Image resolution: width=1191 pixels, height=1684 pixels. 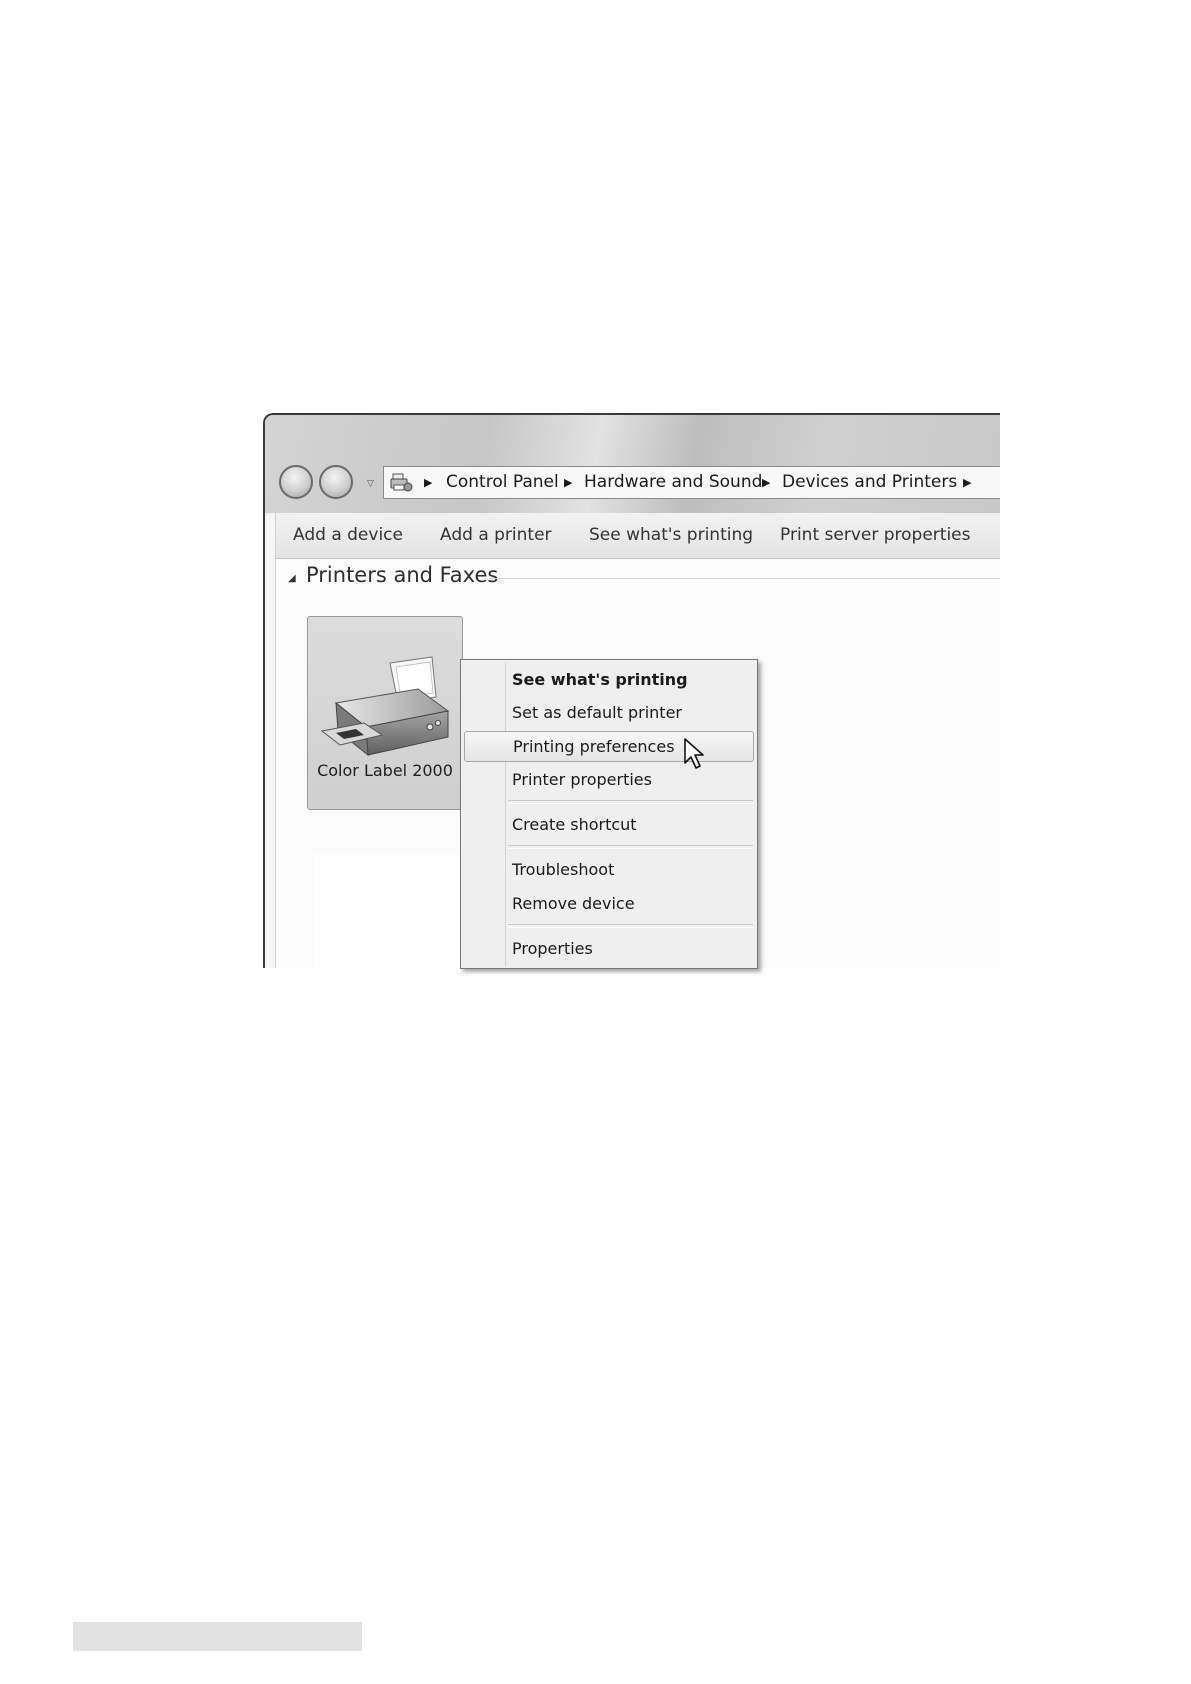 I want to click on printer-icon, so click(x=385, y=706).